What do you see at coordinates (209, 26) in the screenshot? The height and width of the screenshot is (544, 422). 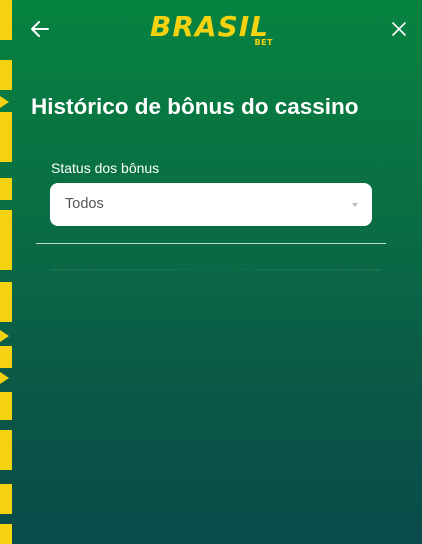 I see `logo-wordmark: BRASIL` at bounding box center [209, 26].